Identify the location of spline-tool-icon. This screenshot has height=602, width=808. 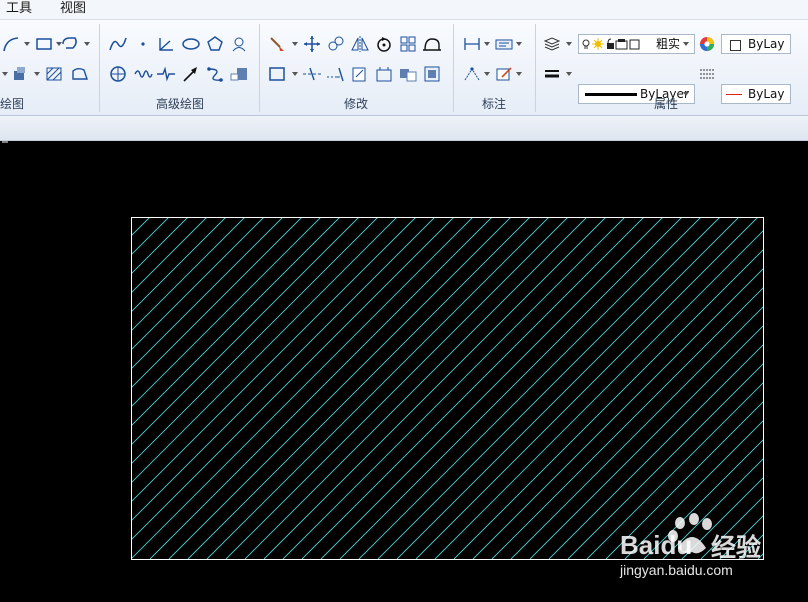
(118, 44).